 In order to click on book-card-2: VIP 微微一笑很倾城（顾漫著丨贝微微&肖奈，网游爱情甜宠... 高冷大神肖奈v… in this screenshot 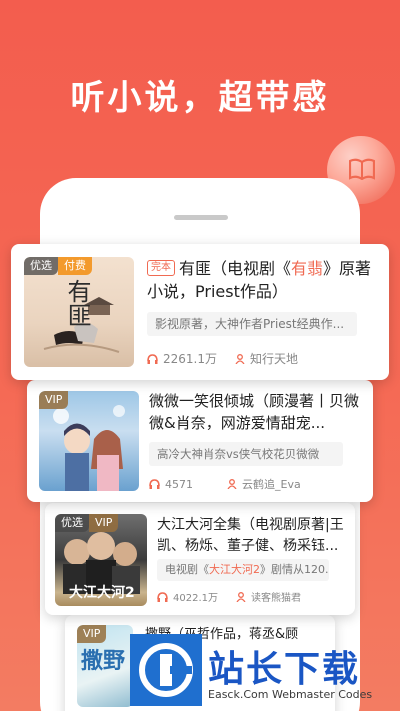, I will do `click(200, 441)`.